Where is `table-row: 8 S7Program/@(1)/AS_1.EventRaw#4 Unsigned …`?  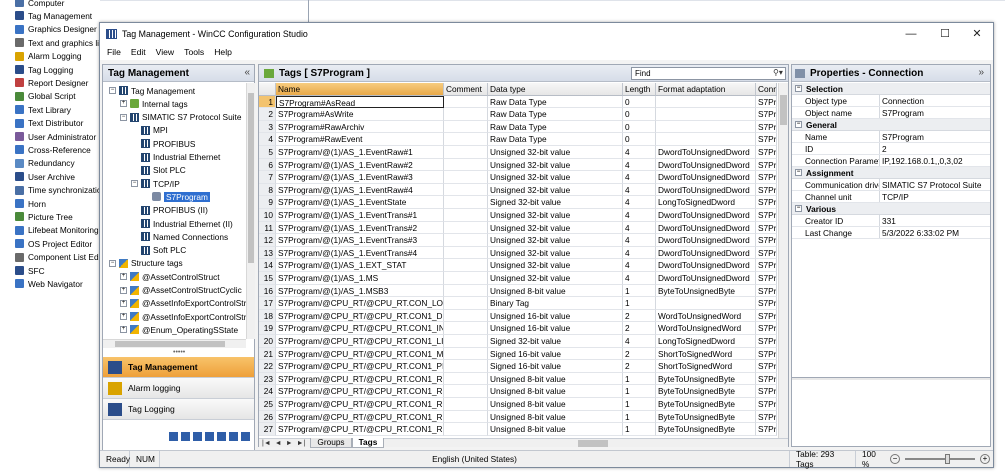 table-row: 8 S7Program/@(1)/AS_1.EventRaw#4 Unsigned … is located at coordinates (518, 190).